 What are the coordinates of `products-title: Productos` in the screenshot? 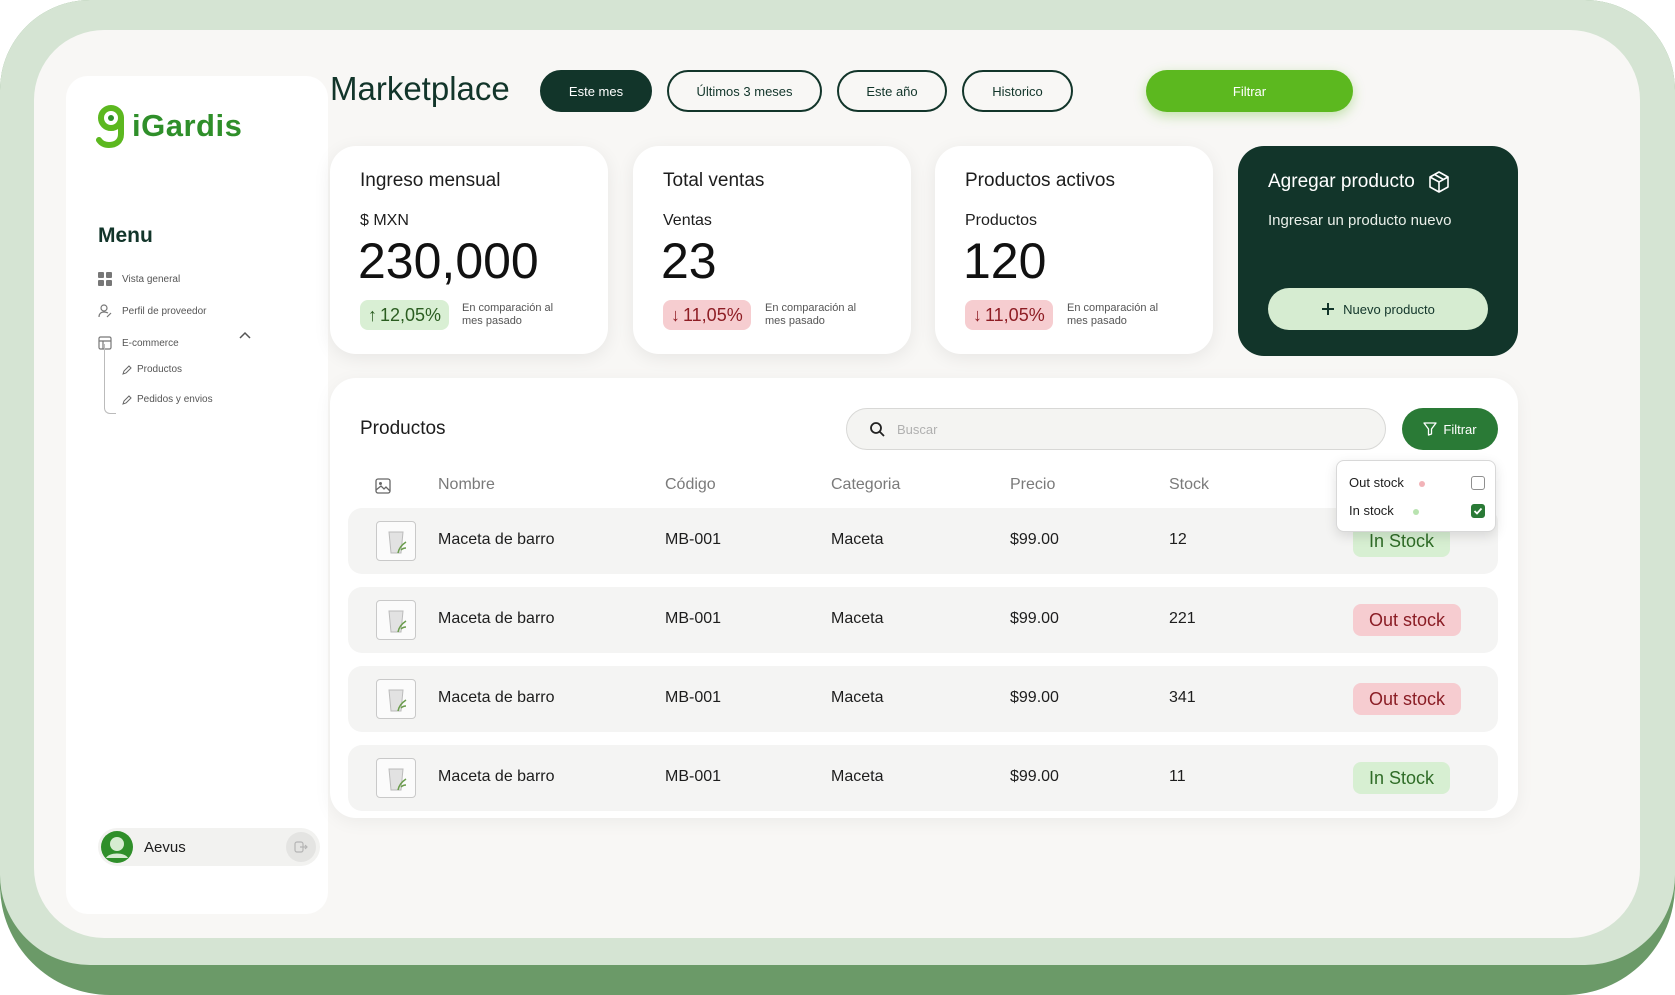 It's located at (403, 428).